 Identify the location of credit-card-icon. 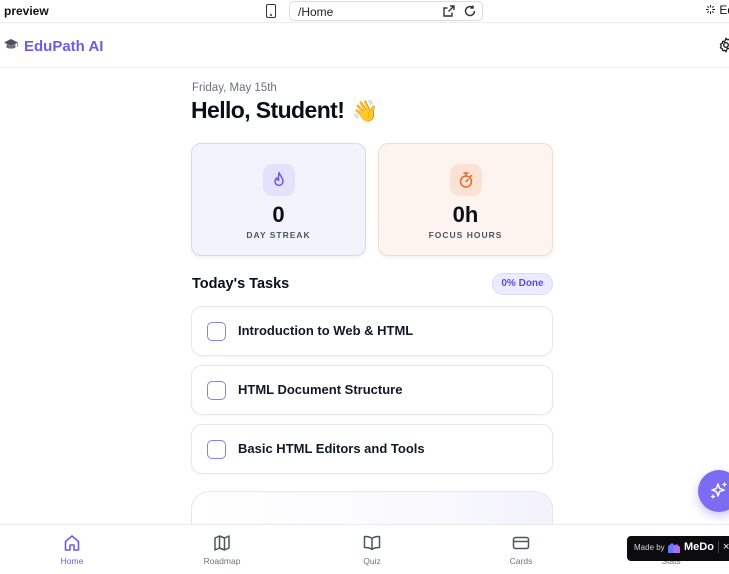
(521, 543).